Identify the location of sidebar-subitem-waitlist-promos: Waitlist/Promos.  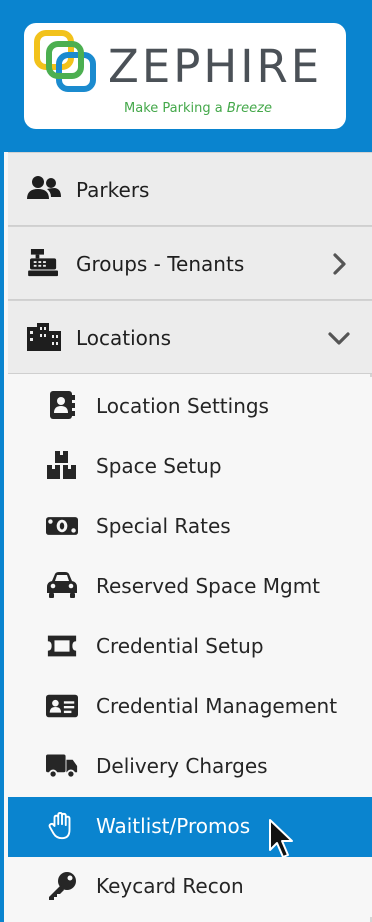
(190, 827).